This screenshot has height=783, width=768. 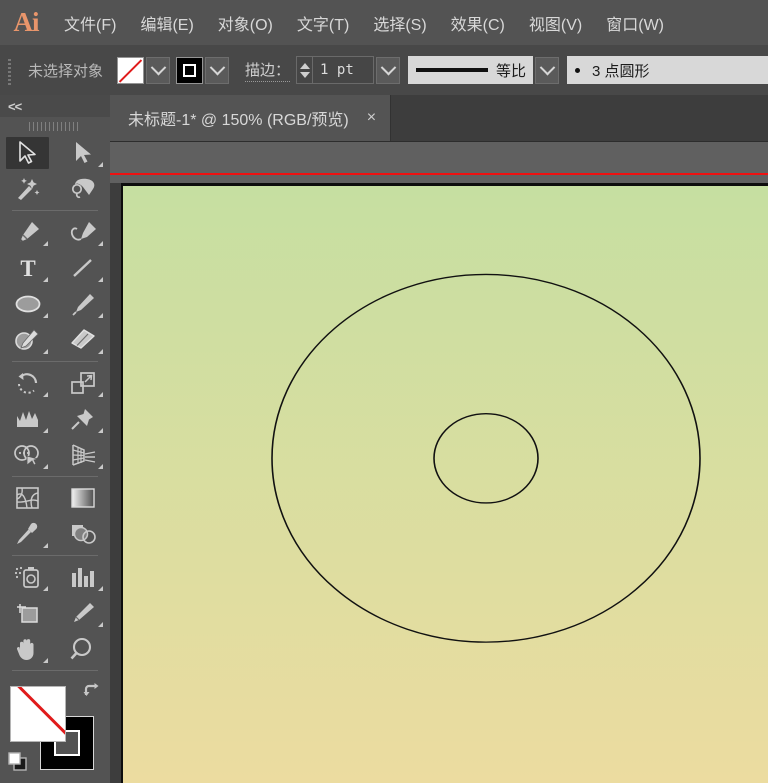 I want to click on puppet-warp-tool, so click(x=82, y=419).